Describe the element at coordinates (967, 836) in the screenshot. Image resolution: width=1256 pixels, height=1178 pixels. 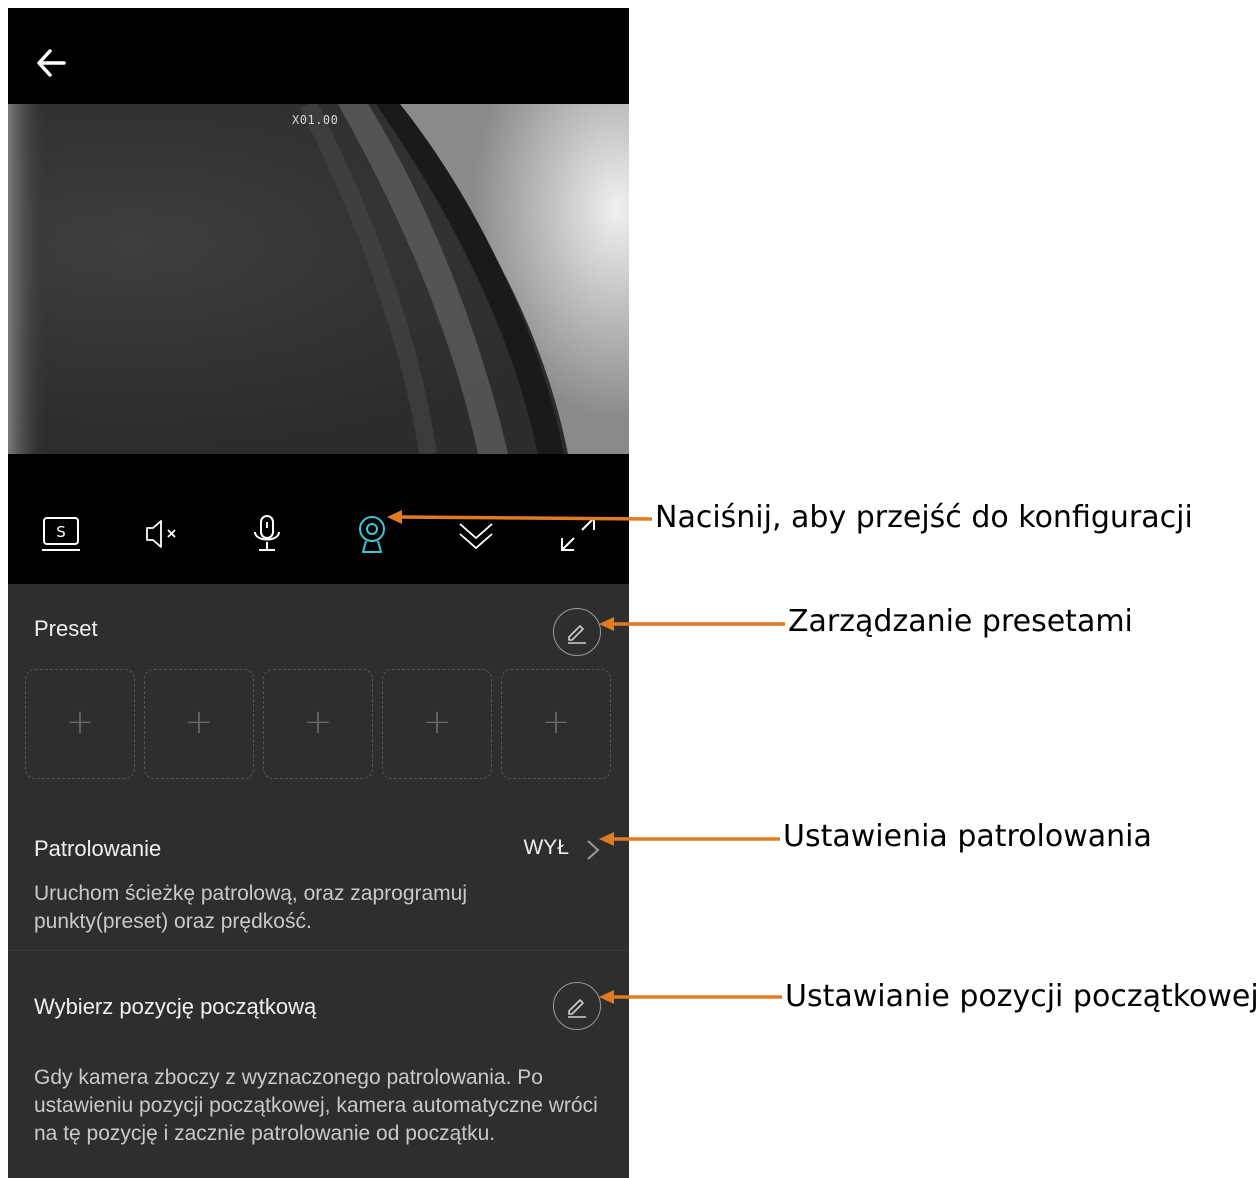
I see `annotation-patrol: Ustawienia patrolowania` at that location.